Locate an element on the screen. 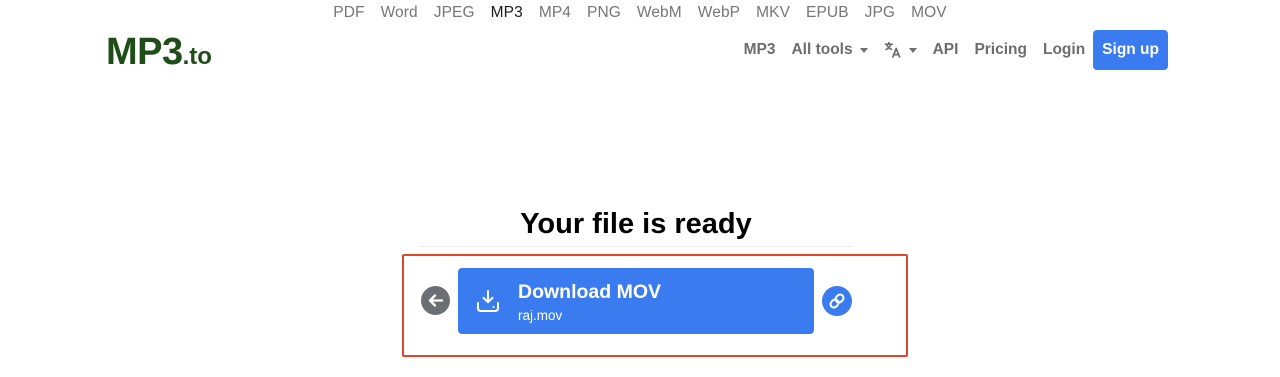 This screenshot has width=1280, height=377. translate-icon is located at coordinates (893, 50).